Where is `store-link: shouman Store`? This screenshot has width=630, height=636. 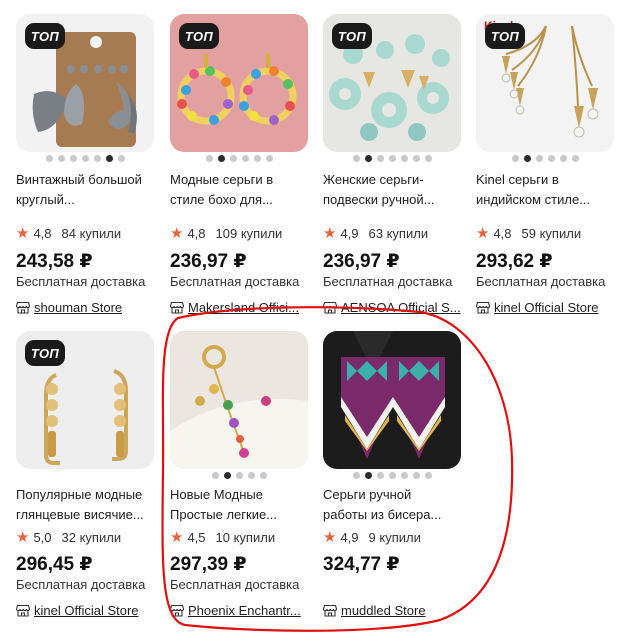 store-link: shouman Store is located at coordinates (86, 307).